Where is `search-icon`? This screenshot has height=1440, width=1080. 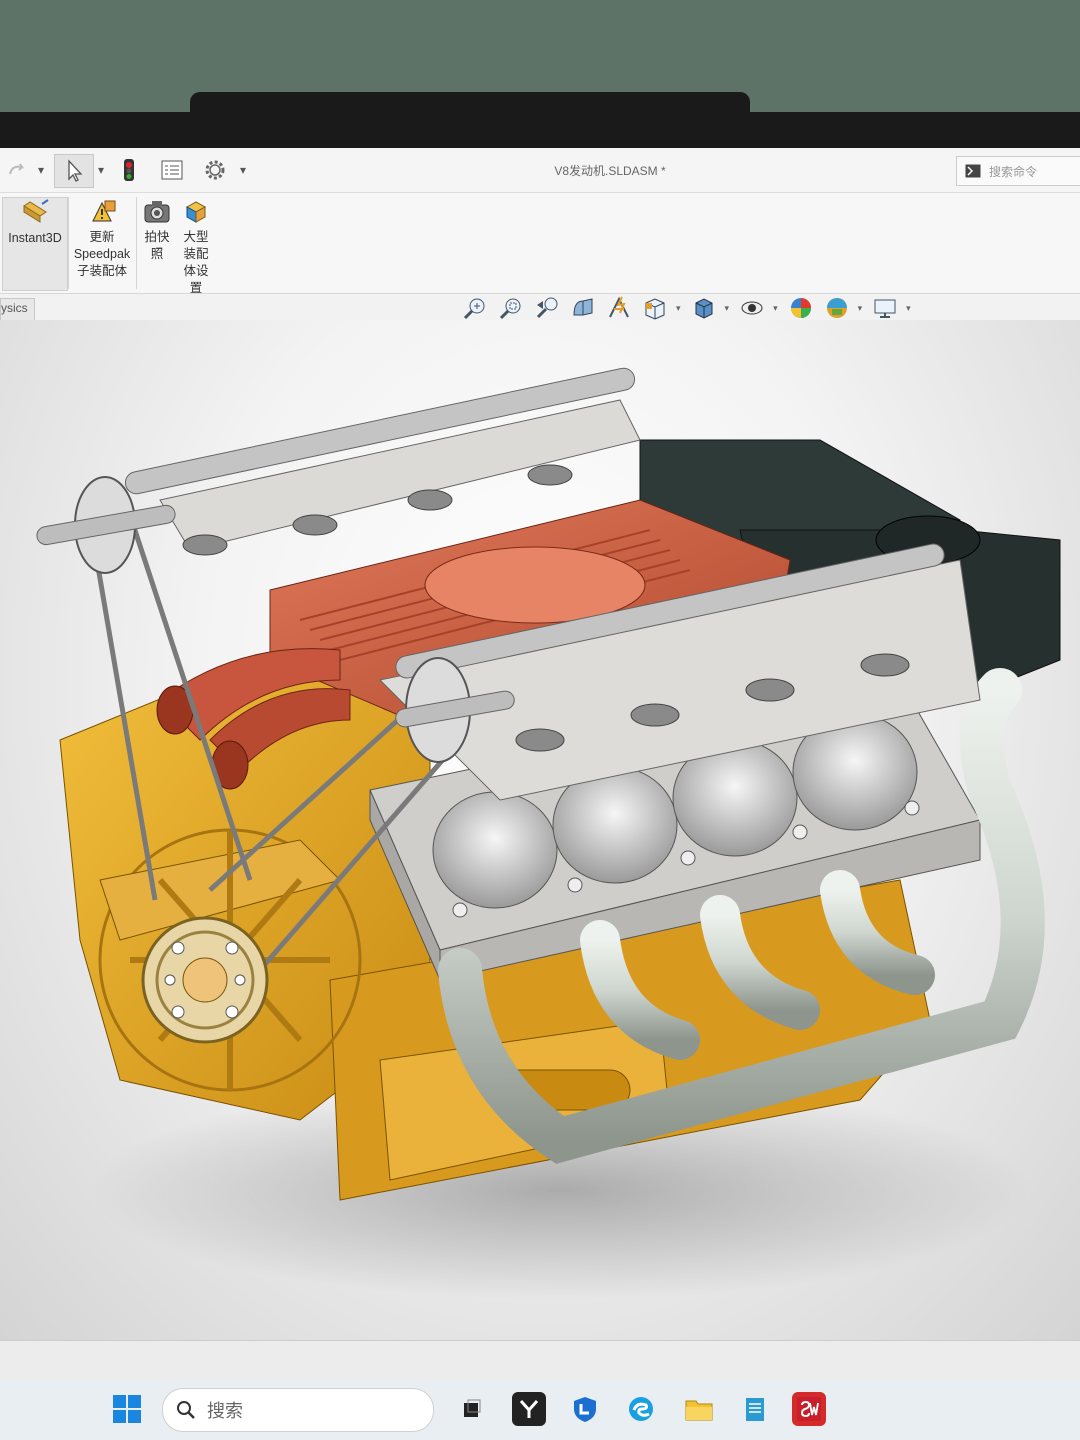 search-icon is located at coordinates (186, 1410).